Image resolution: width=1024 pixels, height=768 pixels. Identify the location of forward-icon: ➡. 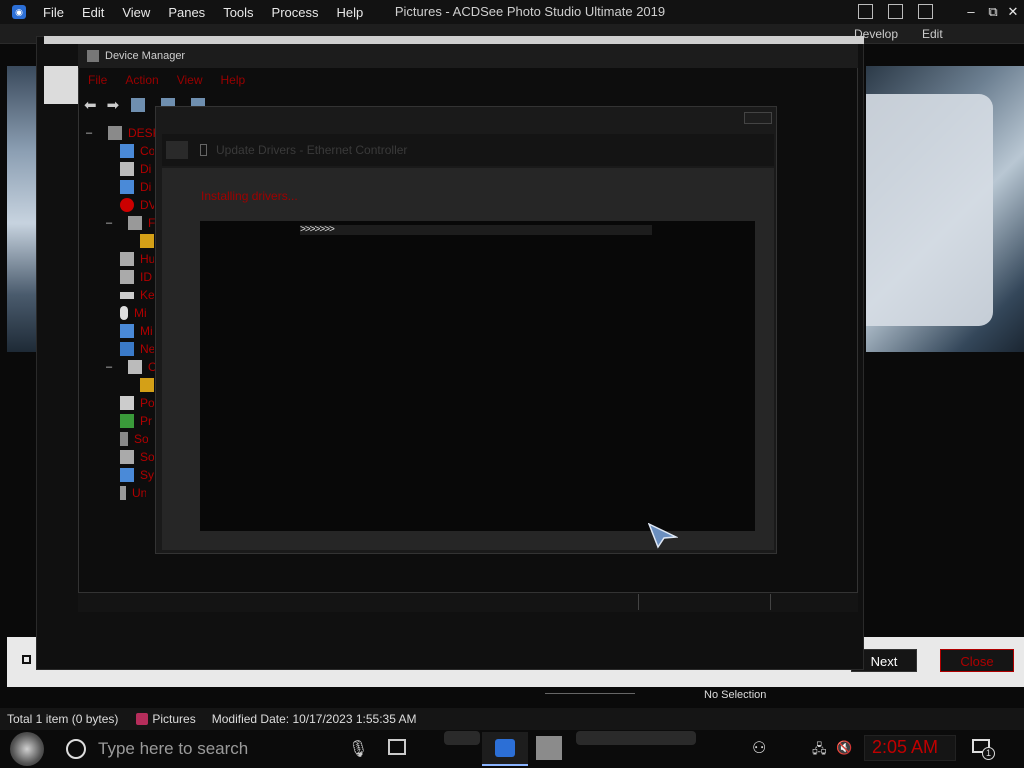
(113, 105).